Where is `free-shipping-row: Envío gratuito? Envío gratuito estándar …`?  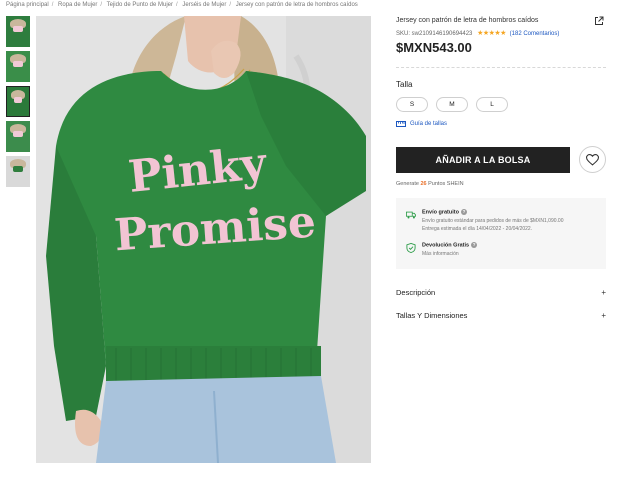
free-shipping-row: Envío gratuito? Envío gratuito estándar … is located at coordinates (484, 221).